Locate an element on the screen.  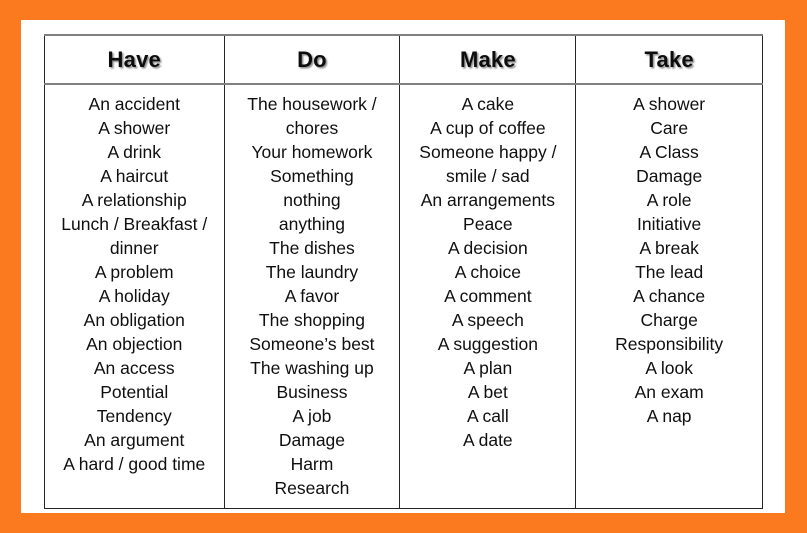
list-item: An exam is located at coordinates (669, 392).